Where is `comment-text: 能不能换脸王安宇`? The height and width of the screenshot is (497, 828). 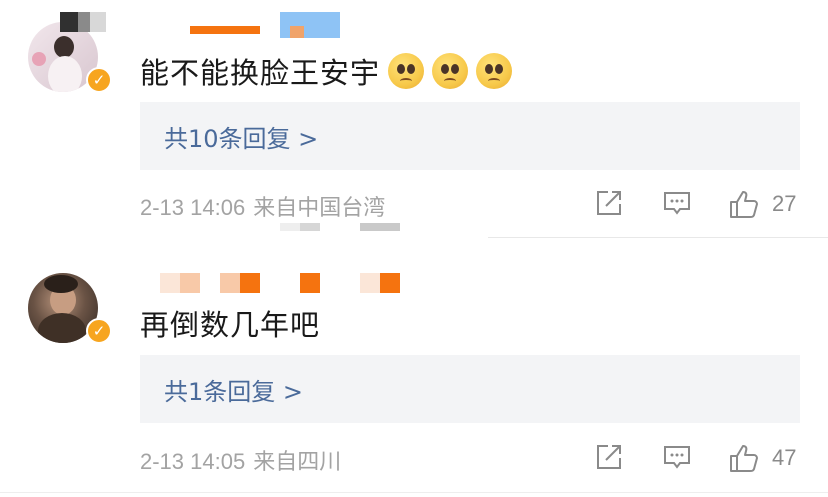 comment-text: 能不能换脸王安宇 is located at coordinates (326, 71).